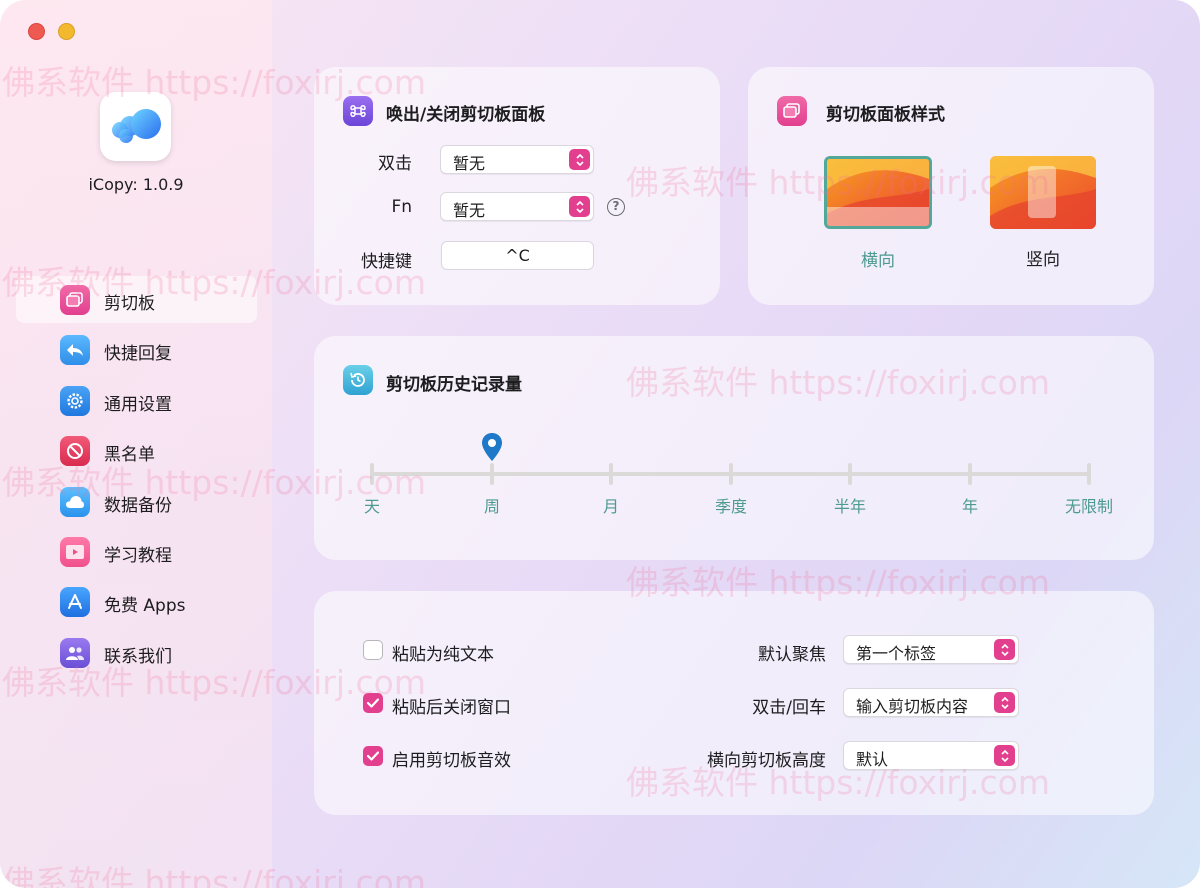 The image size is (1200, 888). Describe the element at coordinates (358, 380) in the screenshot. I see `history-icon` at that location.